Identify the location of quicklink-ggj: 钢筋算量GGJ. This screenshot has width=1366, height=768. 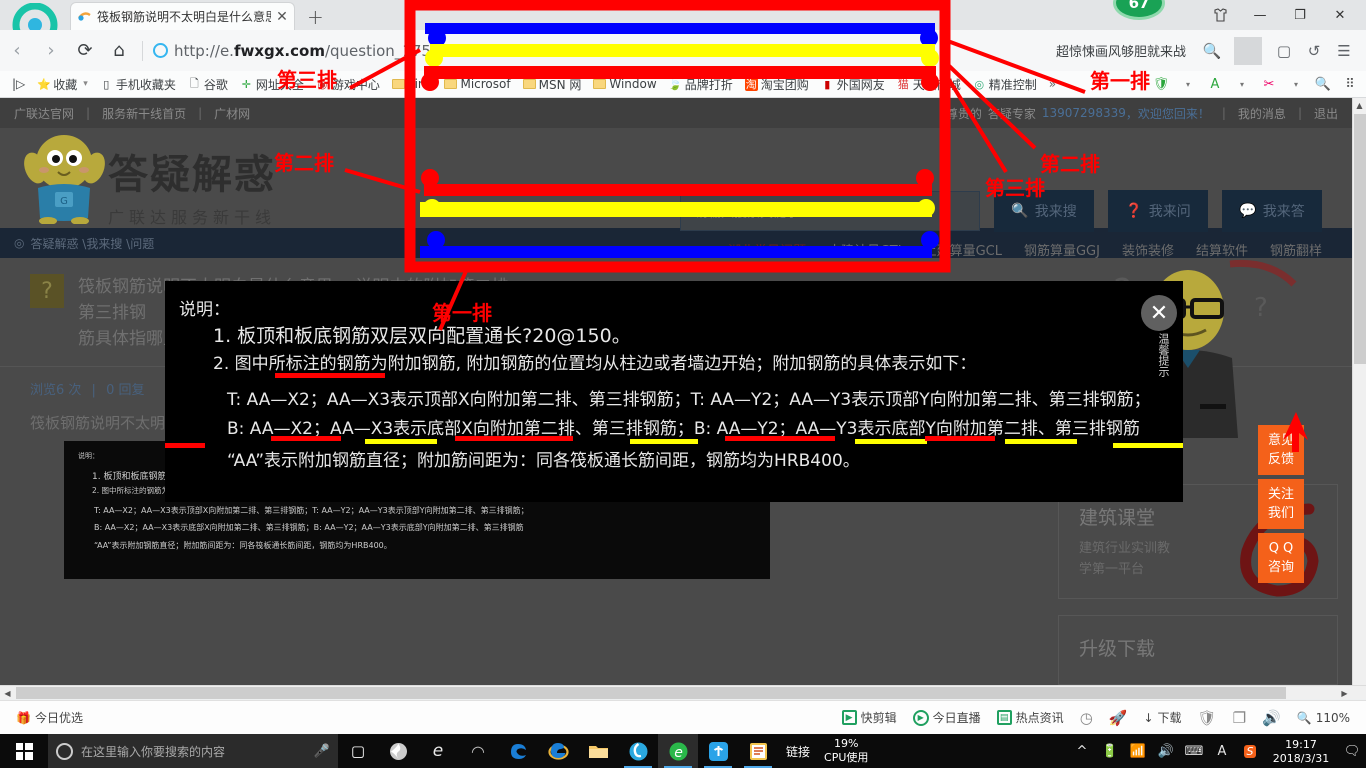
(1062, 249).